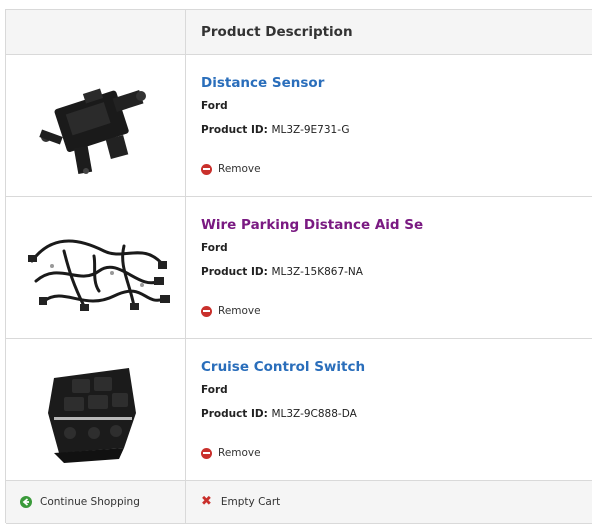  Describe the element at coordinates (310, 130) in the screenshot. I see `product-id-value: ML3Z-9E731-G` at that location.